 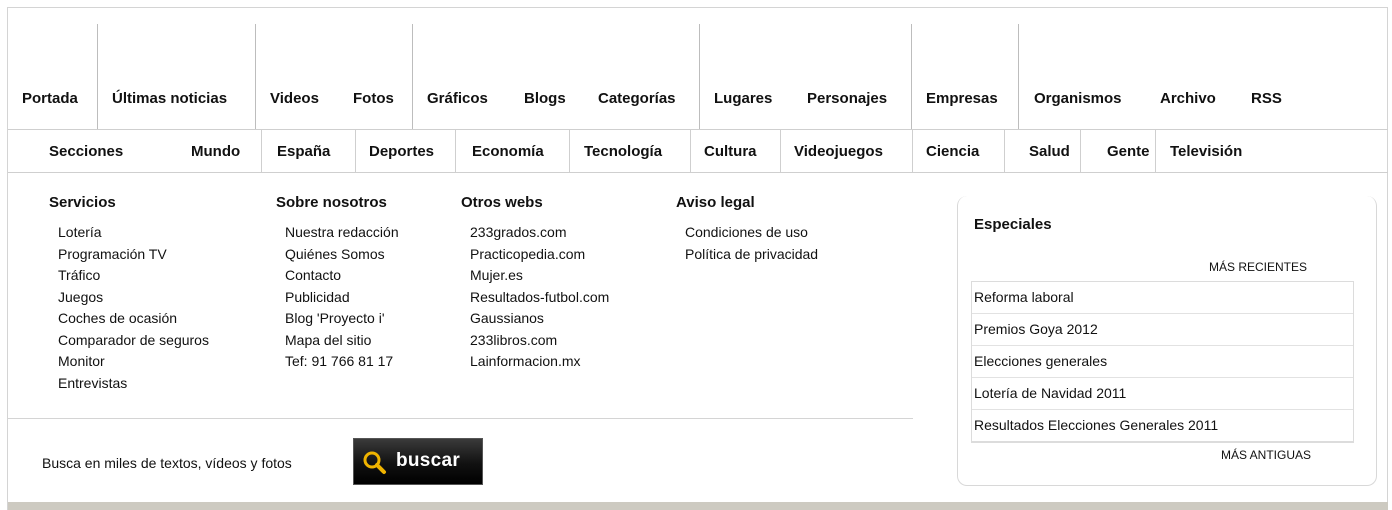 I want to click on nav-ultimas-noticias: Últimas noticias, so click(x=169, y=98).